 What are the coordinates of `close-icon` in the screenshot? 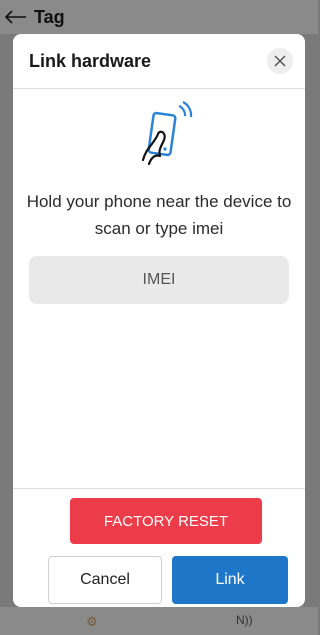 It's located at (280, 61).